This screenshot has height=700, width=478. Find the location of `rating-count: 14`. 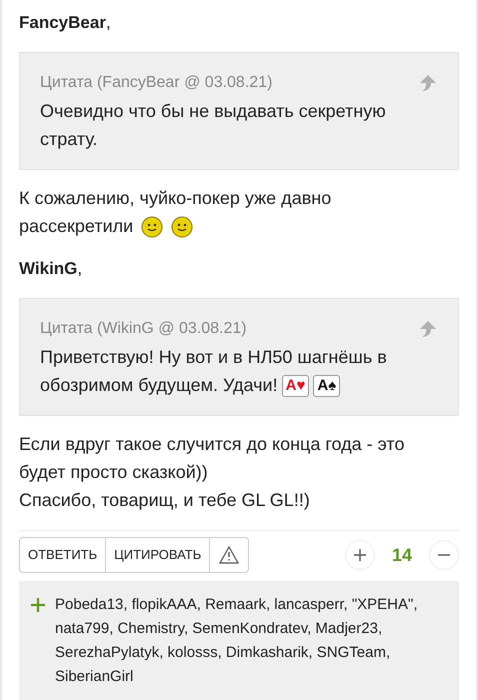

rating-count: 14 is located at coordinates (402, 555).